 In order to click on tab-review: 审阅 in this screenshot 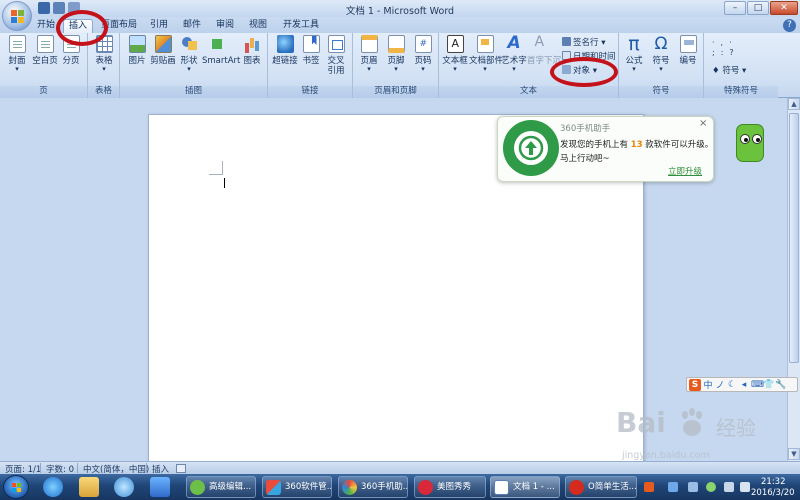, I will do `click(225, 26)`.